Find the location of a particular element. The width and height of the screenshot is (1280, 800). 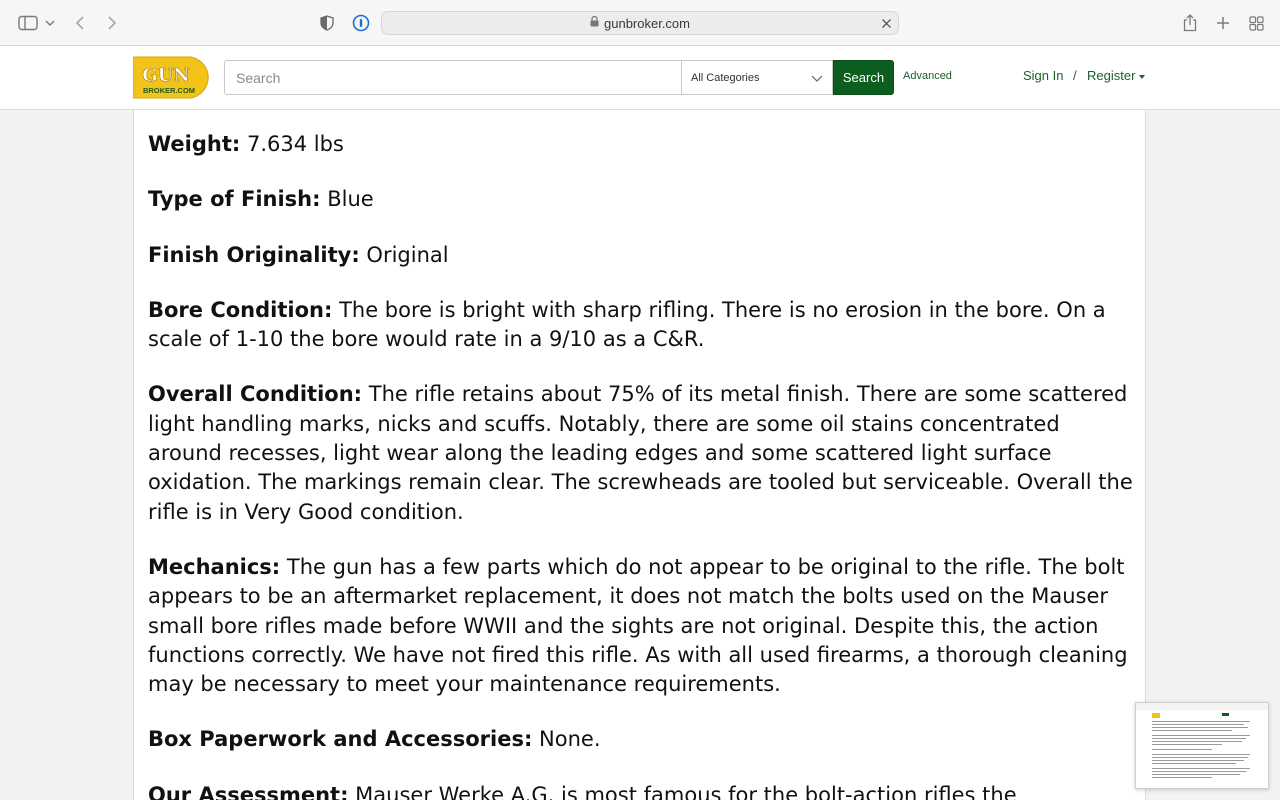

close-icon is located at coordinates (886, 23).